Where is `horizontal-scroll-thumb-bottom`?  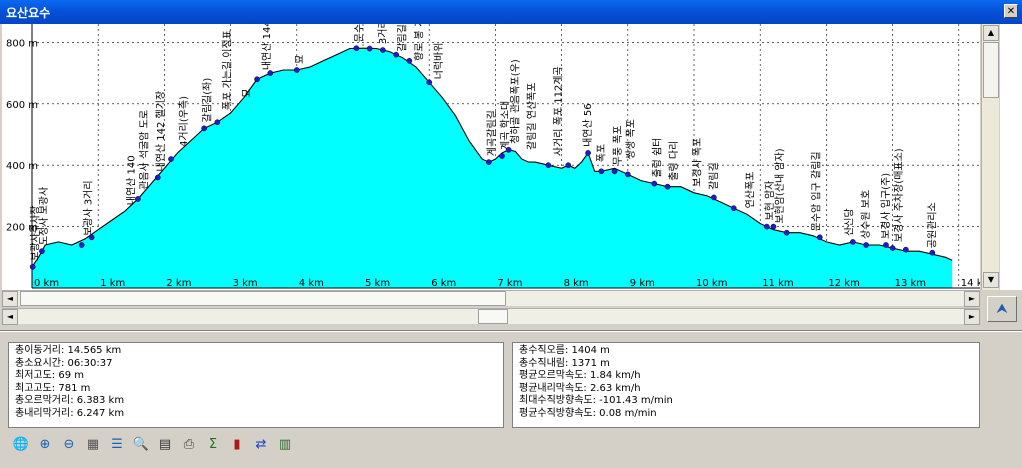
horizontal-scroll-thumb-bottom is located at coordinates (493, 316).